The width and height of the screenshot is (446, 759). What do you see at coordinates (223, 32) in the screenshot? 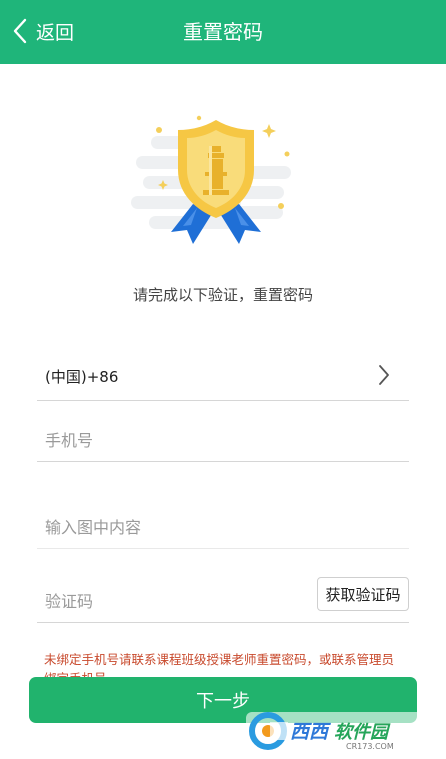
I see `header-bar: 返回 重置密码` at bounding box center [223, 32].